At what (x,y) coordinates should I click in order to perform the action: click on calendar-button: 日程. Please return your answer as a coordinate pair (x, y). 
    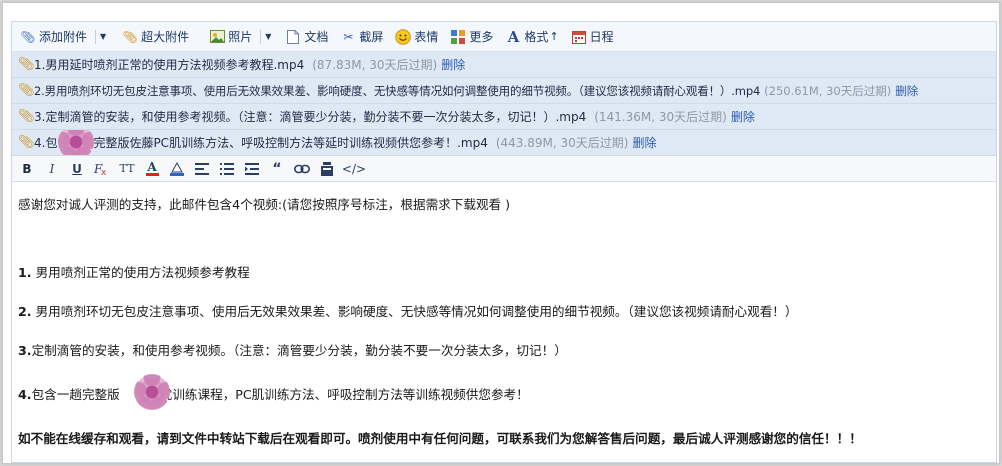
    Looking at the image, I should click on (592, 37).